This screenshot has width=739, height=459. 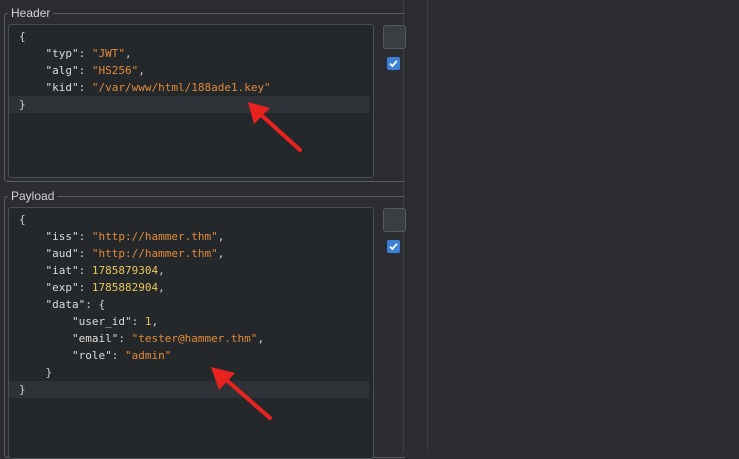 I want to click on gap-column, so click(x=415, y=226).